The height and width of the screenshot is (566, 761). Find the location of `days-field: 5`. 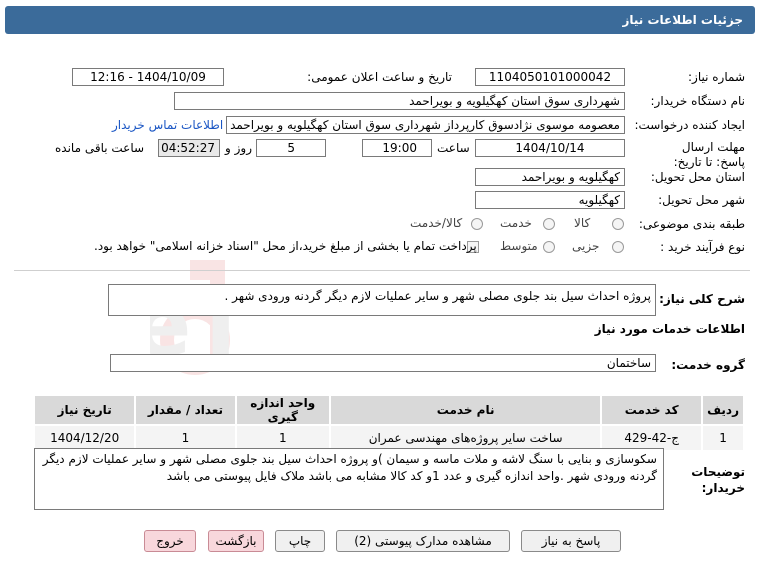

days-field: 5 is located at coordinates (291, 148).